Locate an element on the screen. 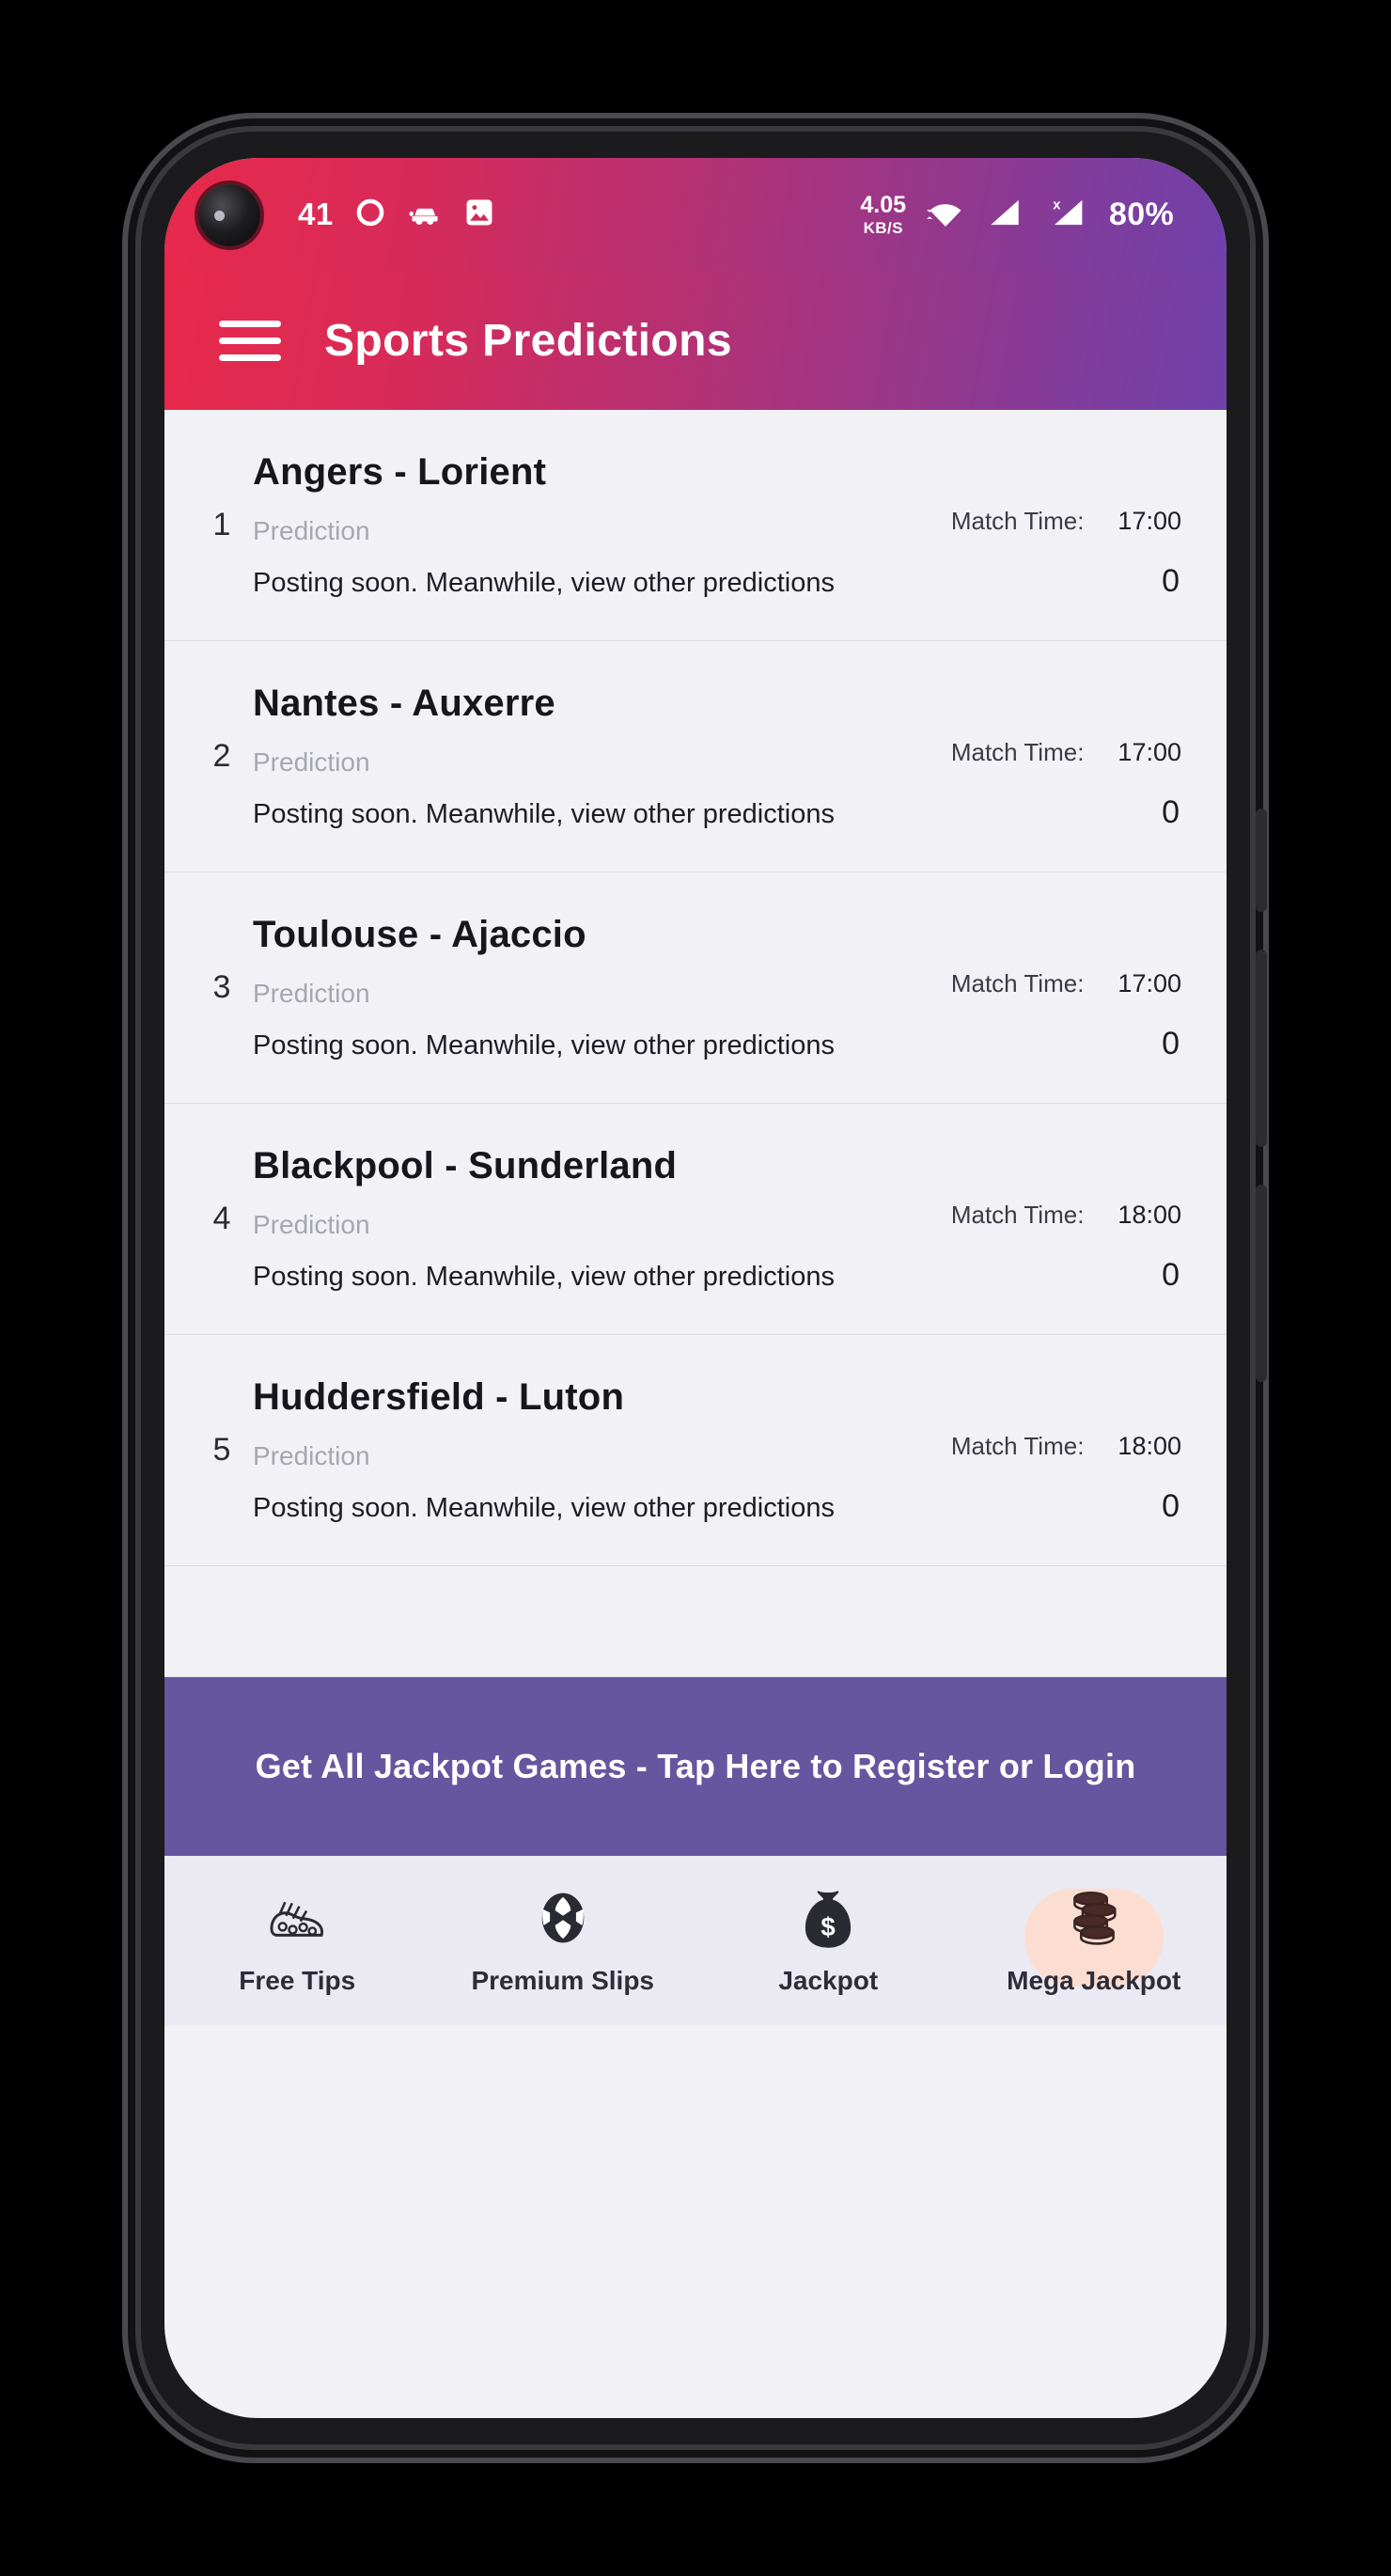  row-index: 2 is located at coordinates (221, 756).